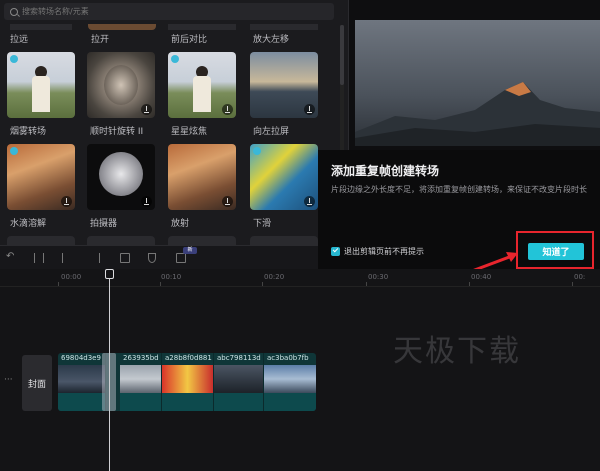 The height and width of the screenshot is (471, 600). Describe the element at coordinates (335, 251) in the screenshot. I see `dont-show-again-checkbox` at that location.